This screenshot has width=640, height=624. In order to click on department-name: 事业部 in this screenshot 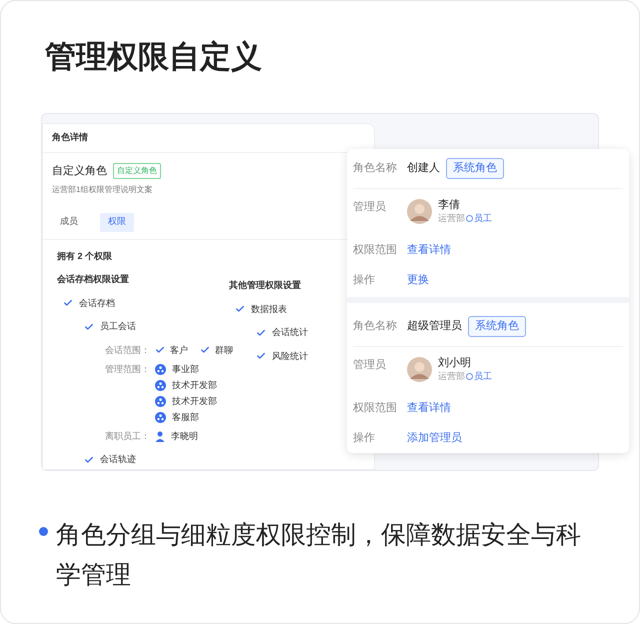, I will do `click(185, 369)`.